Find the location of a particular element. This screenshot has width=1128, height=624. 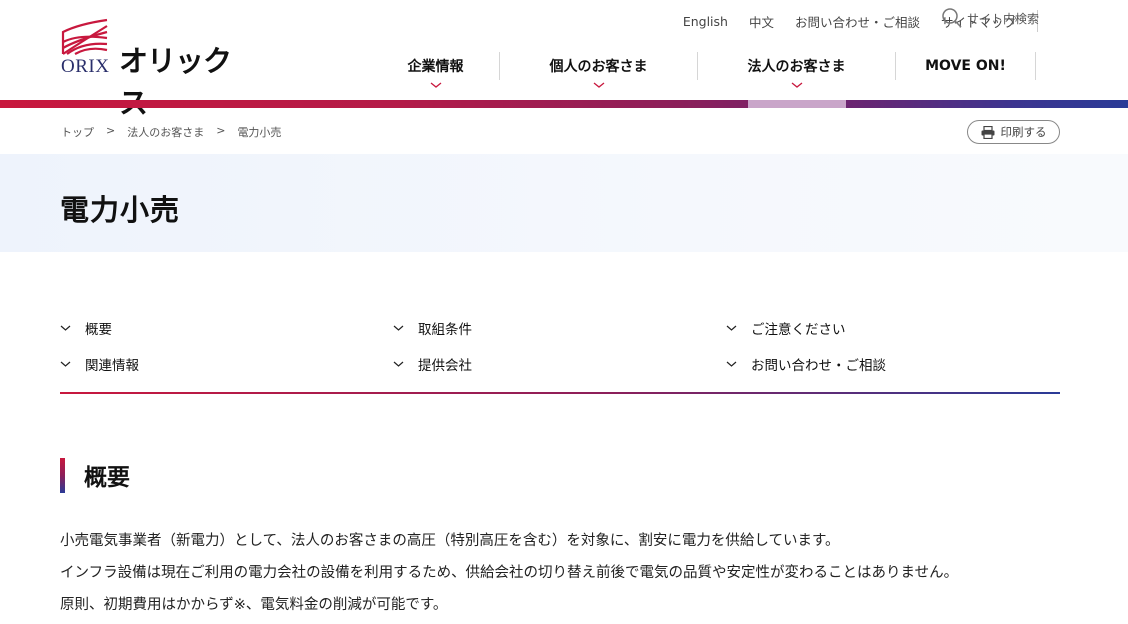

section-title: 概要 is located at coordinates (107, 478).